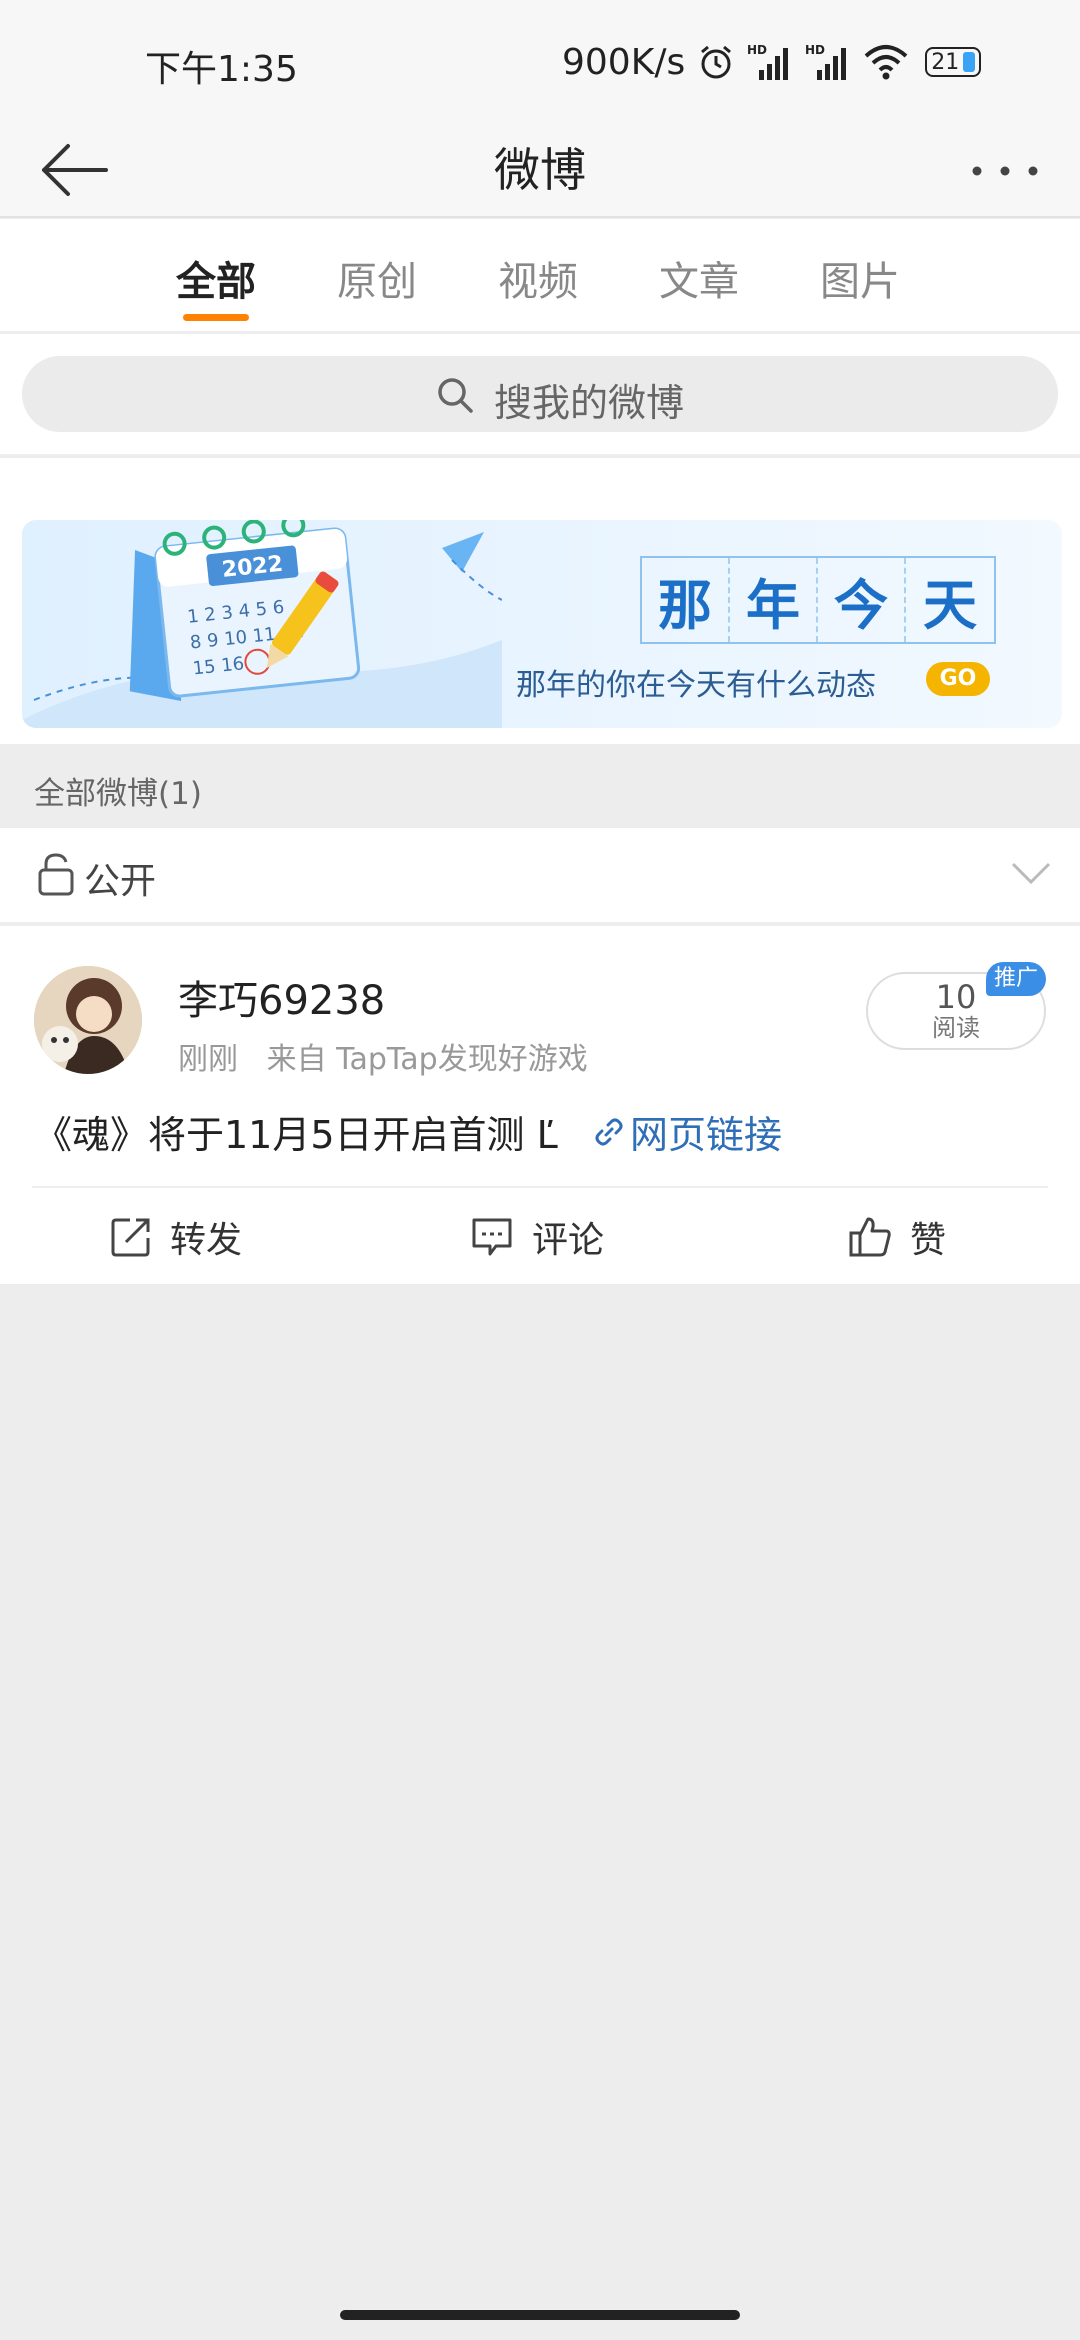 The image size is (1080, 2340). I want to click on promo-badge: 推广, so click(1016, 979).